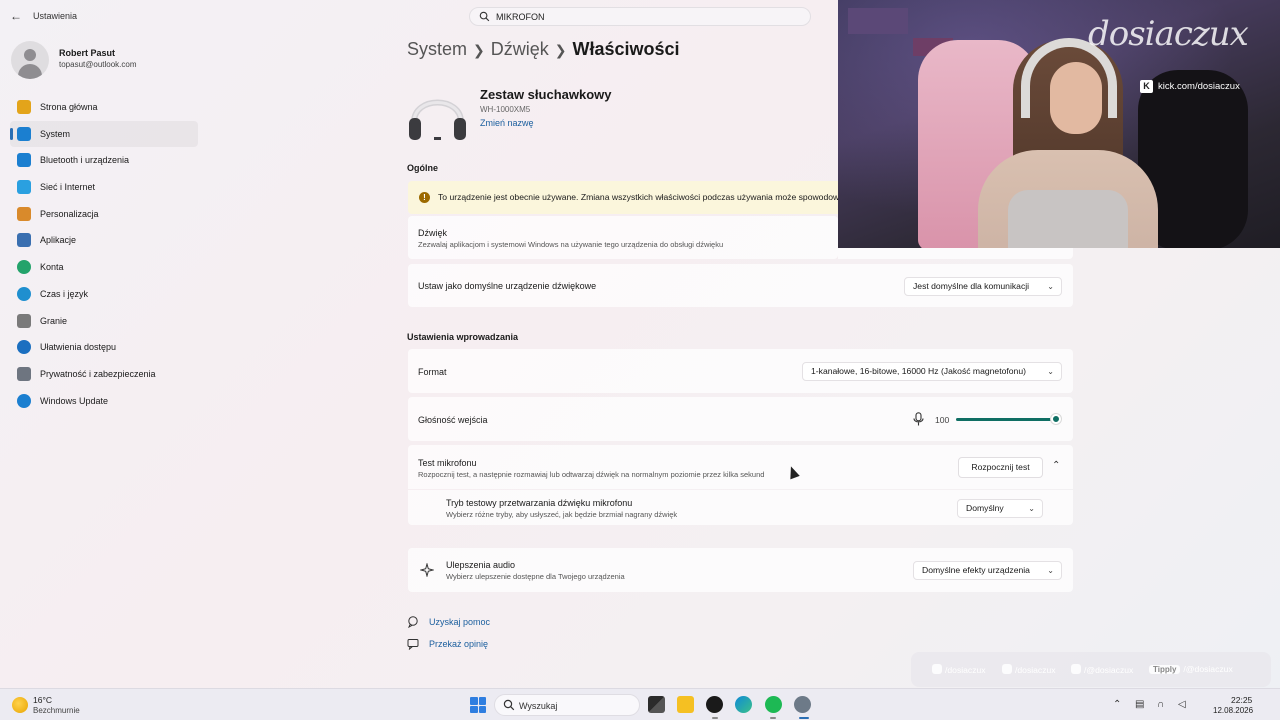  I want to click on windows-start-icon, so click(478, 705).